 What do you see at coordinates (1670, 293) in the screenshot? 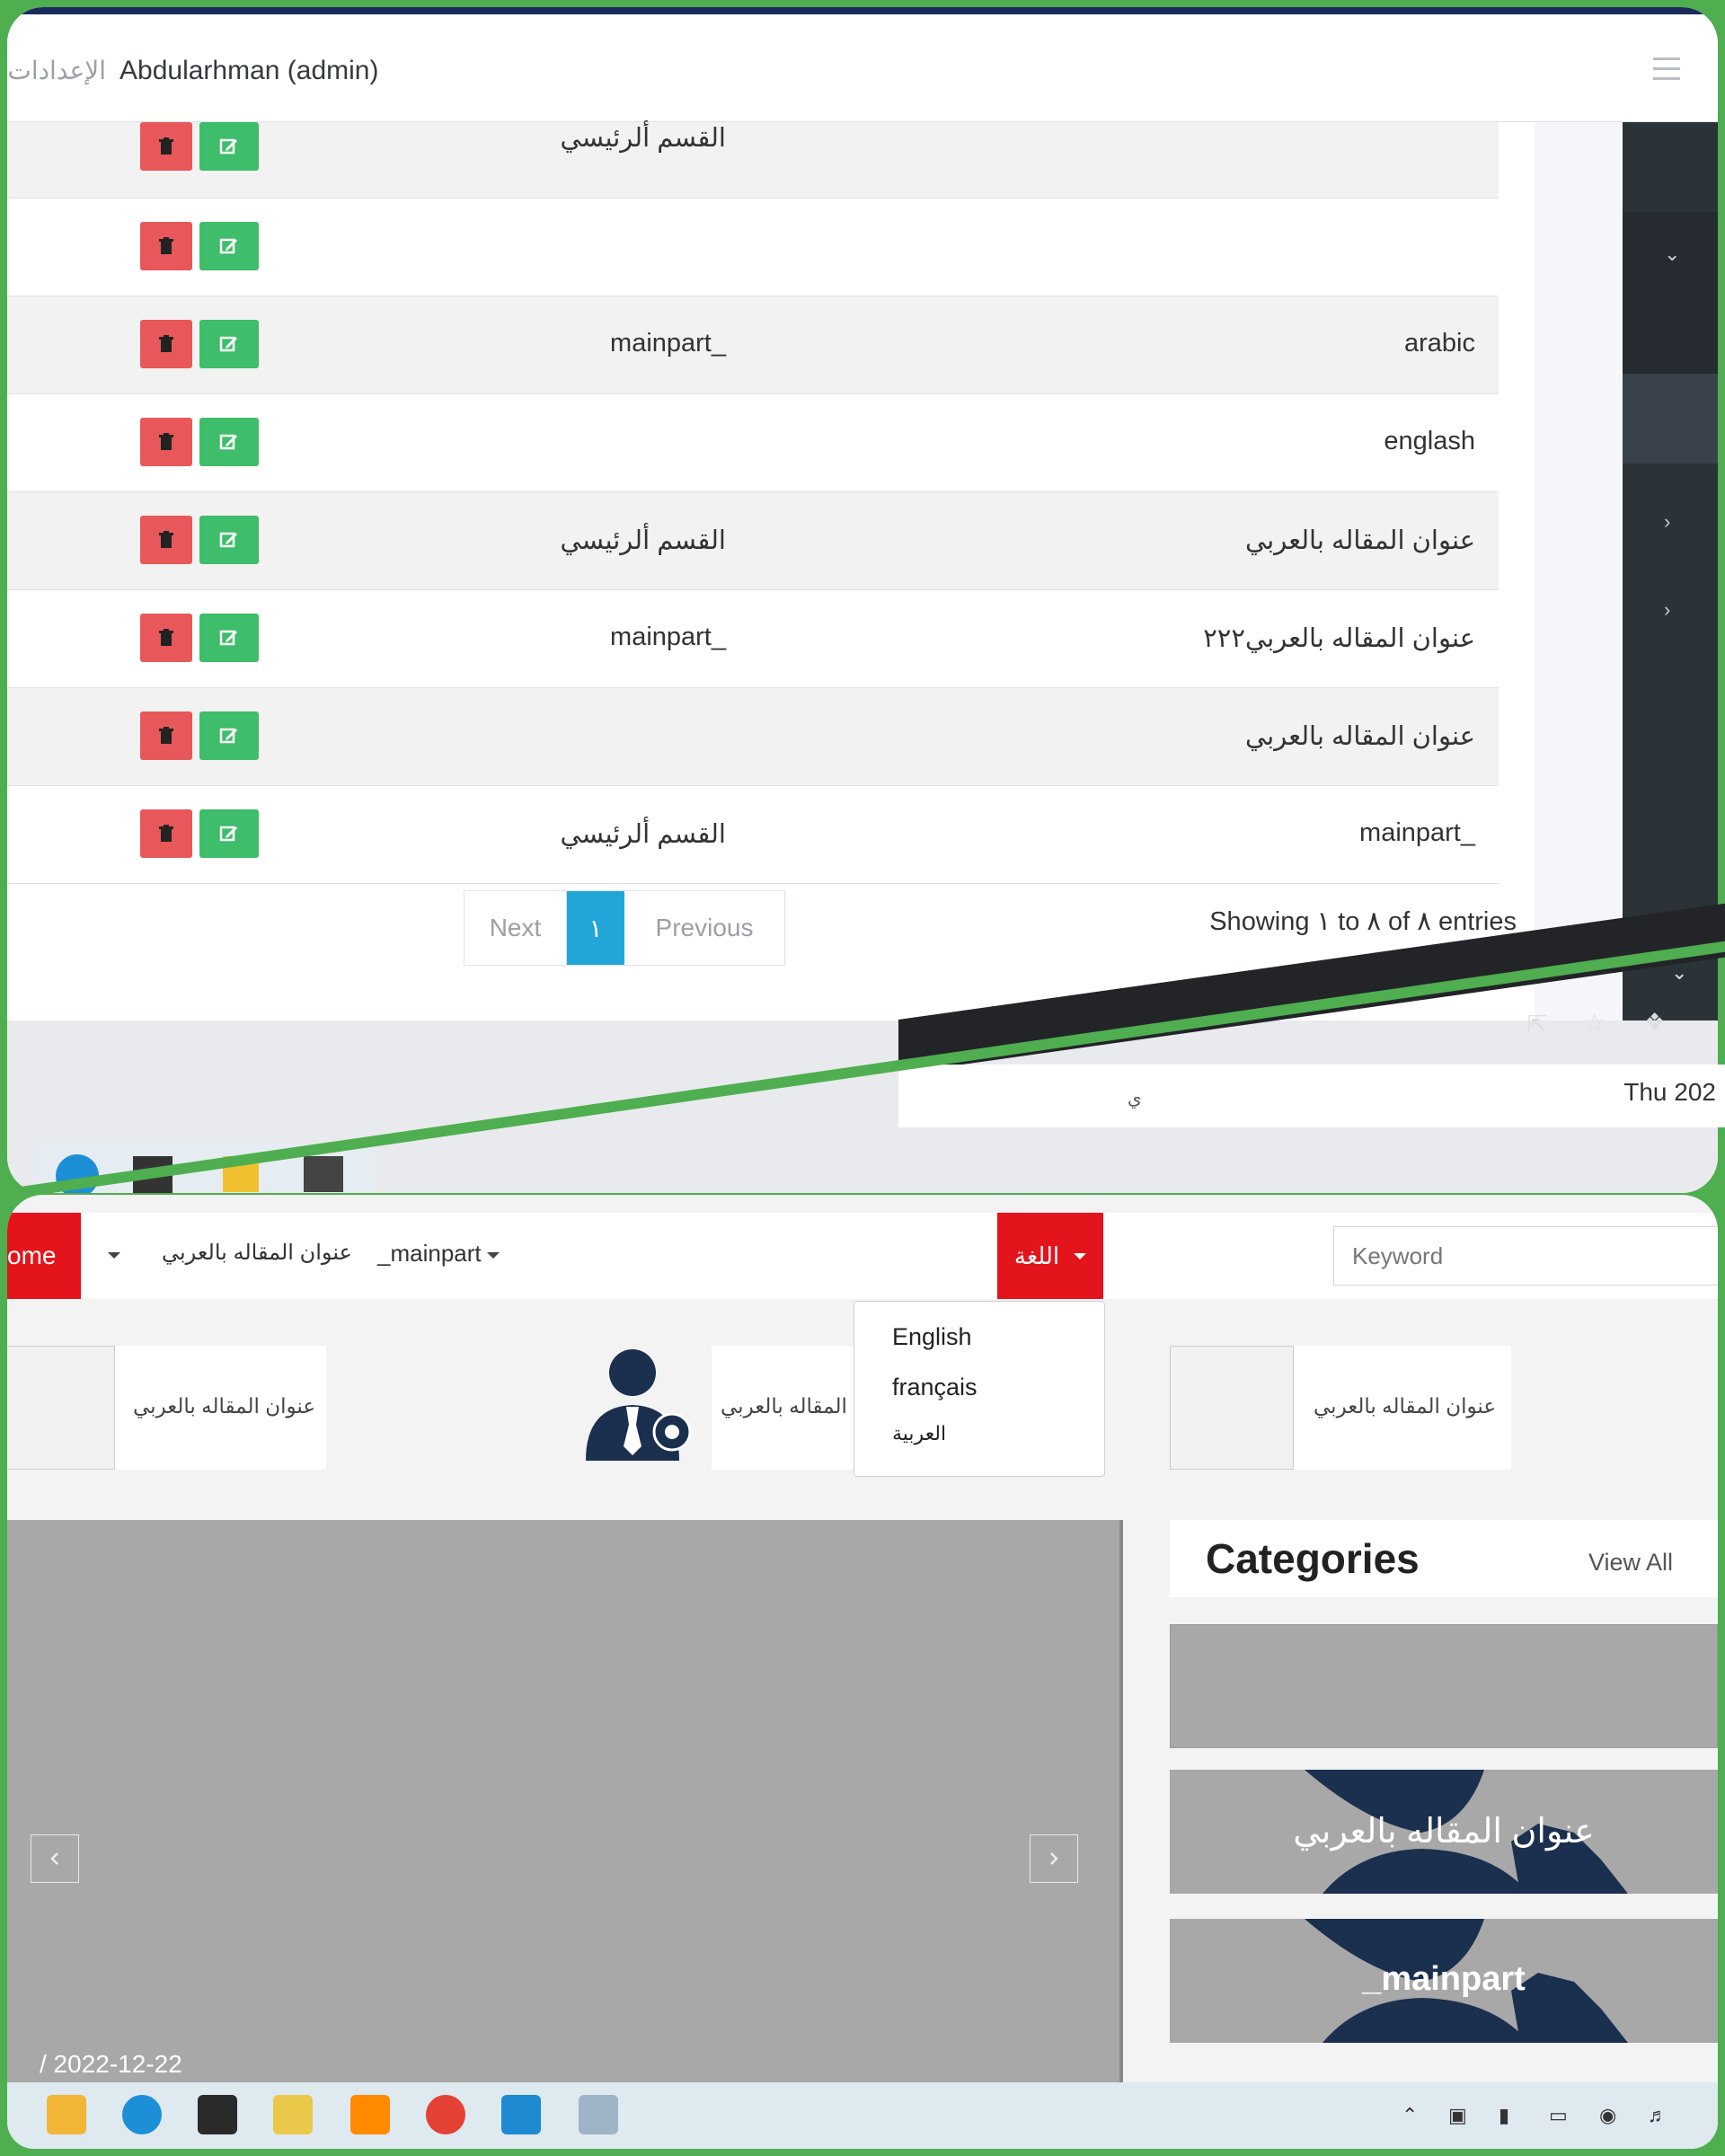
I see `sidebar-item: ⌄` at bounding box center [1670, 293].